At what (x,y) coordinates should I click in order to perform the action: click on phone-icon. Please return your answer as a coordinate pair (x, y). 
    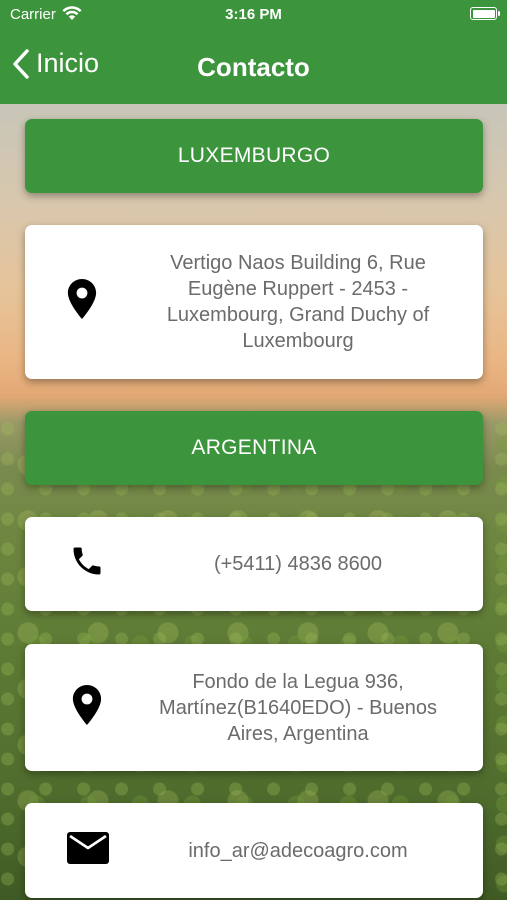
    Looking at the image, I should click on (87, 564).